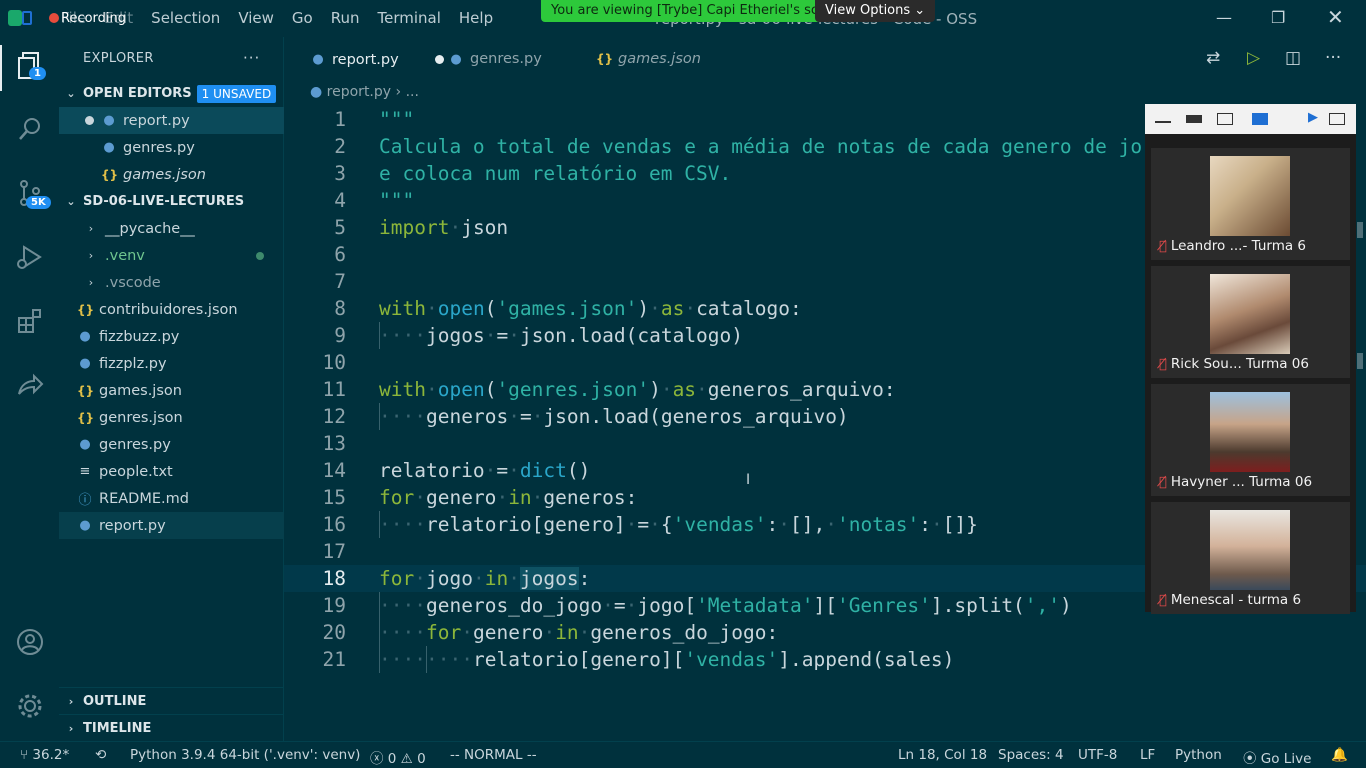  I want to click on indentation: Spaces: 4, so click(1031, 755).